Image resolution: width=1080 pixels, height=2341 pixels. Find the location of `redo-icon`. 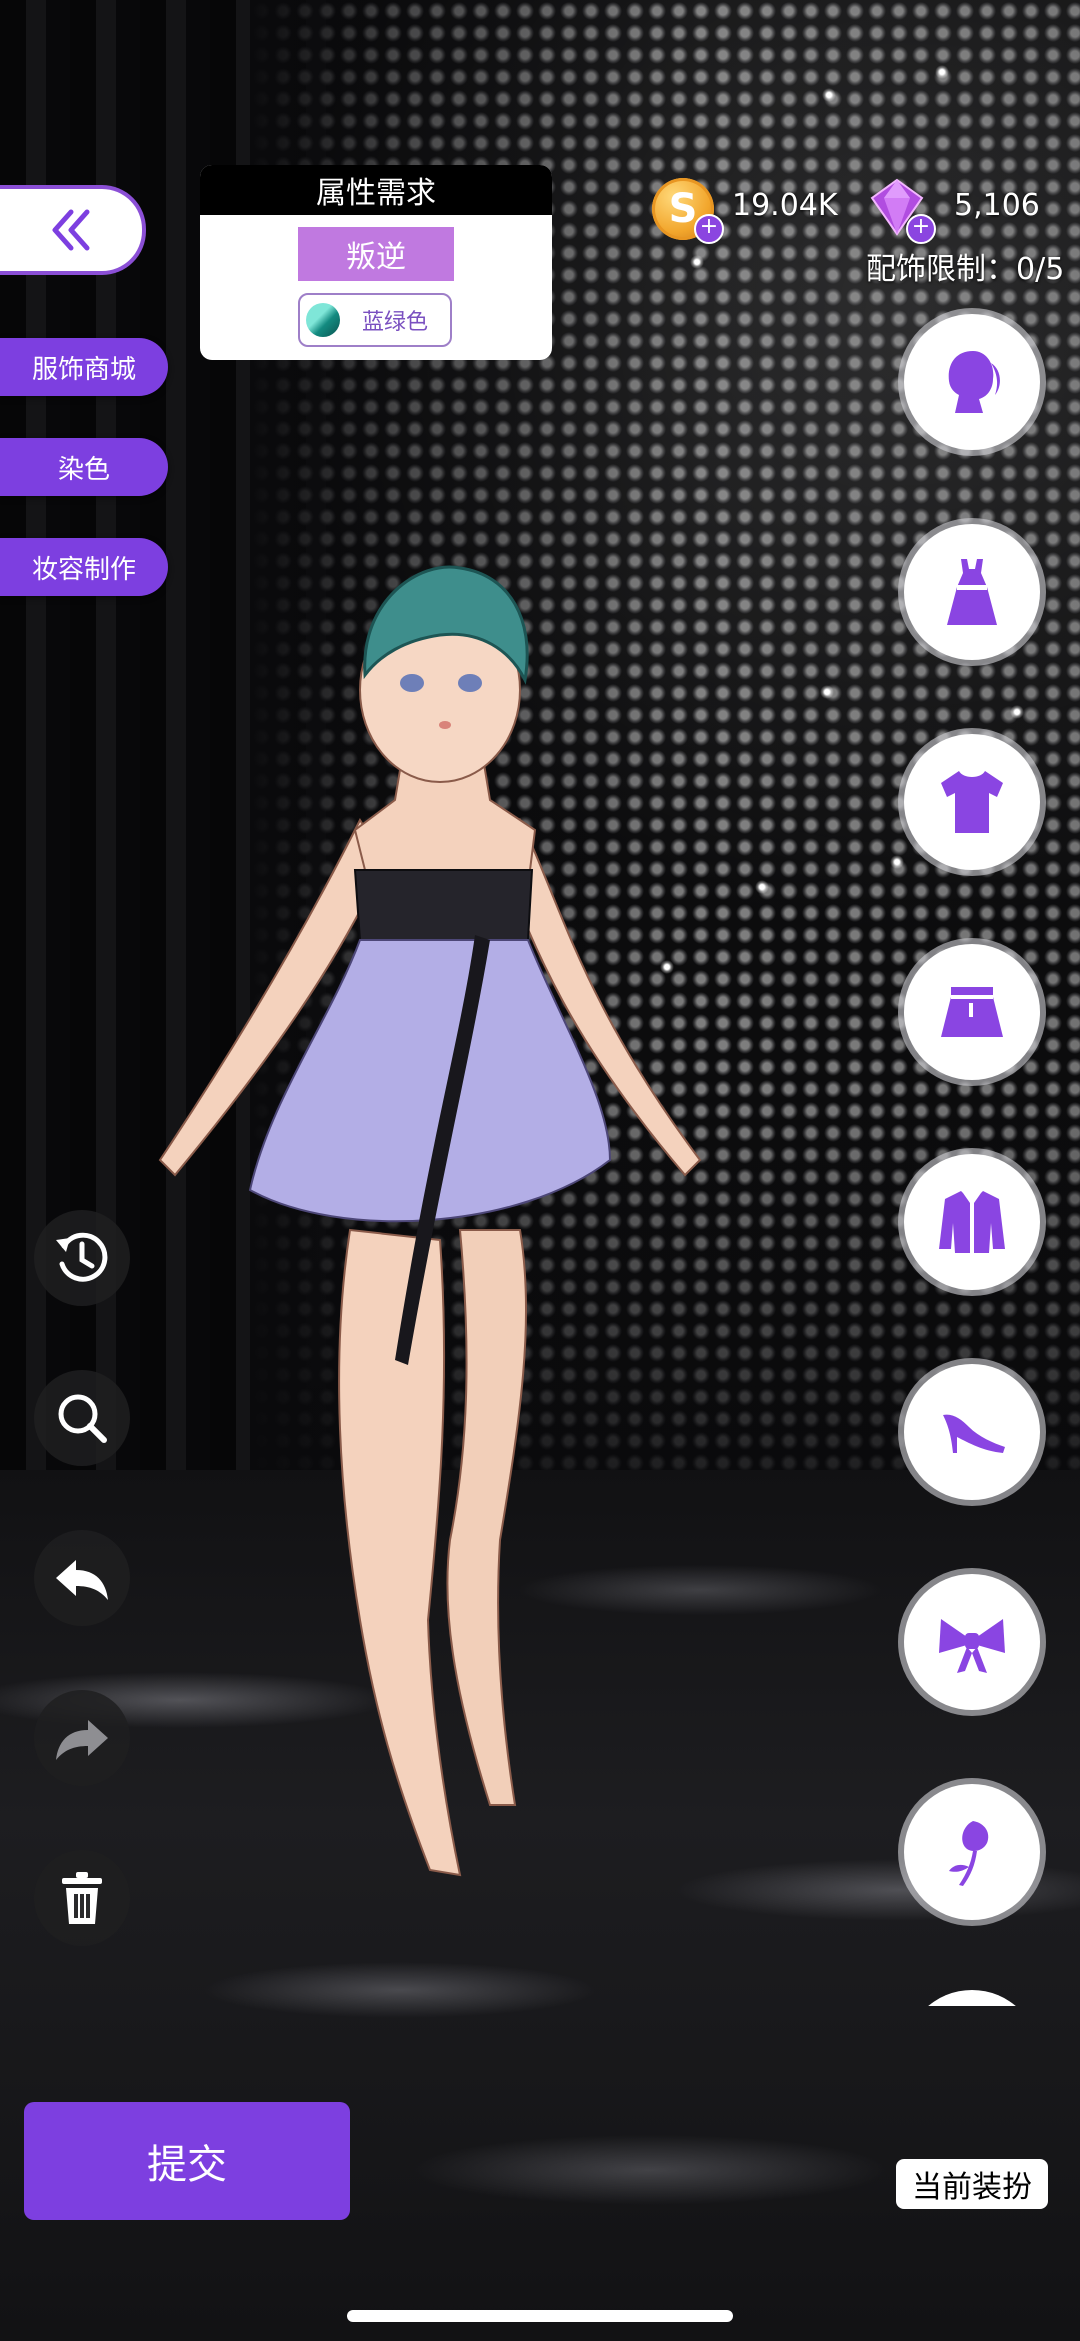

redo-icon is located at coordinates (82, 1740).